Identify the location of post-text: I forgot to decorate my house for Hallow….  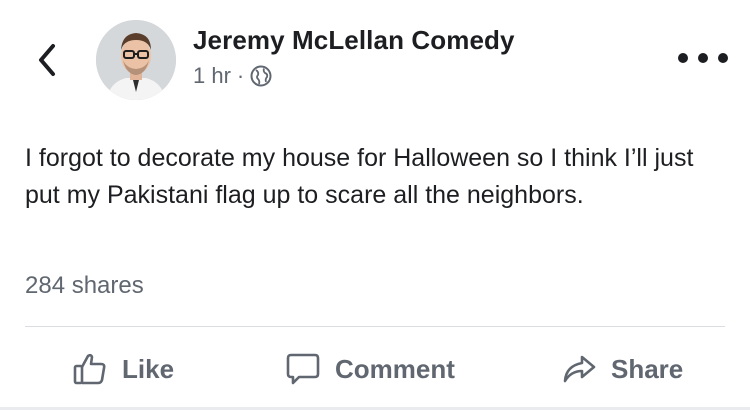
(359, 176).